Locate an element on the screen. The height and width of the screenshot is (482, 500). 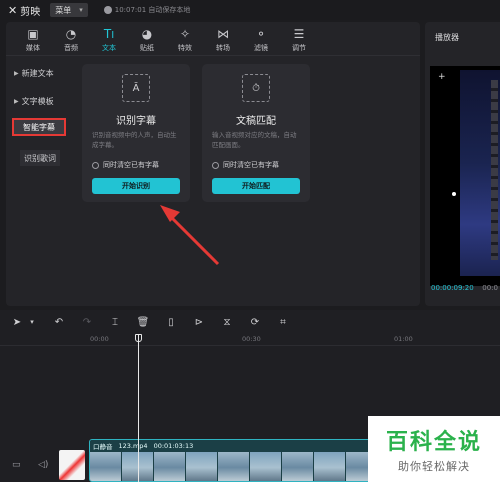
freeze-frame-icon: ▯ is located at coordinates (171, 322).